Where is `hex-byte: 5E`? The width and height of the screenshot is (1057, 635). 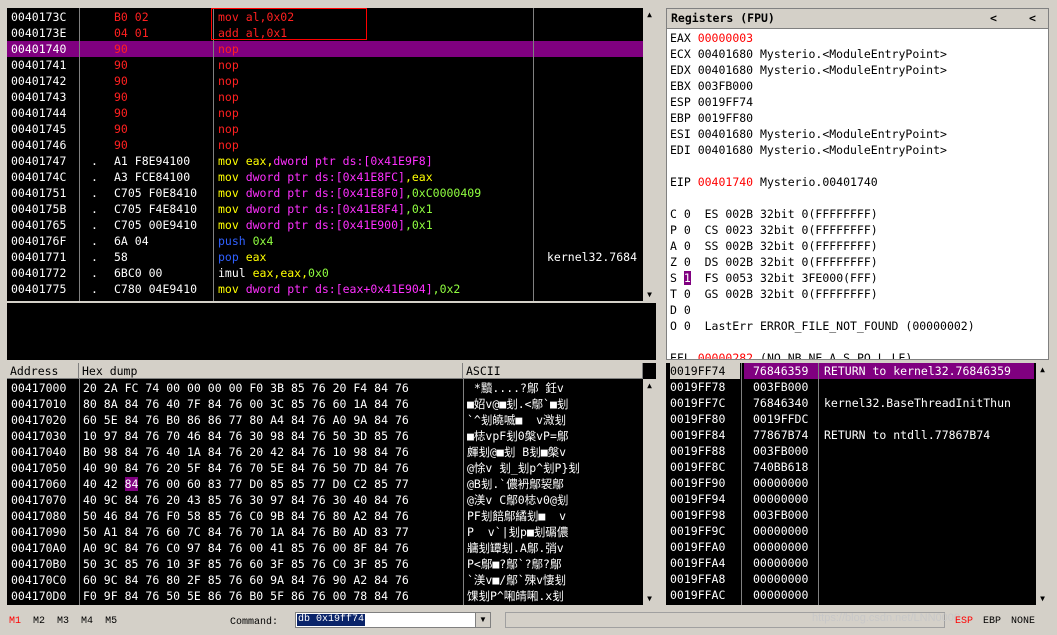 hex-byte: 5E is located at coordinates (194, 596).